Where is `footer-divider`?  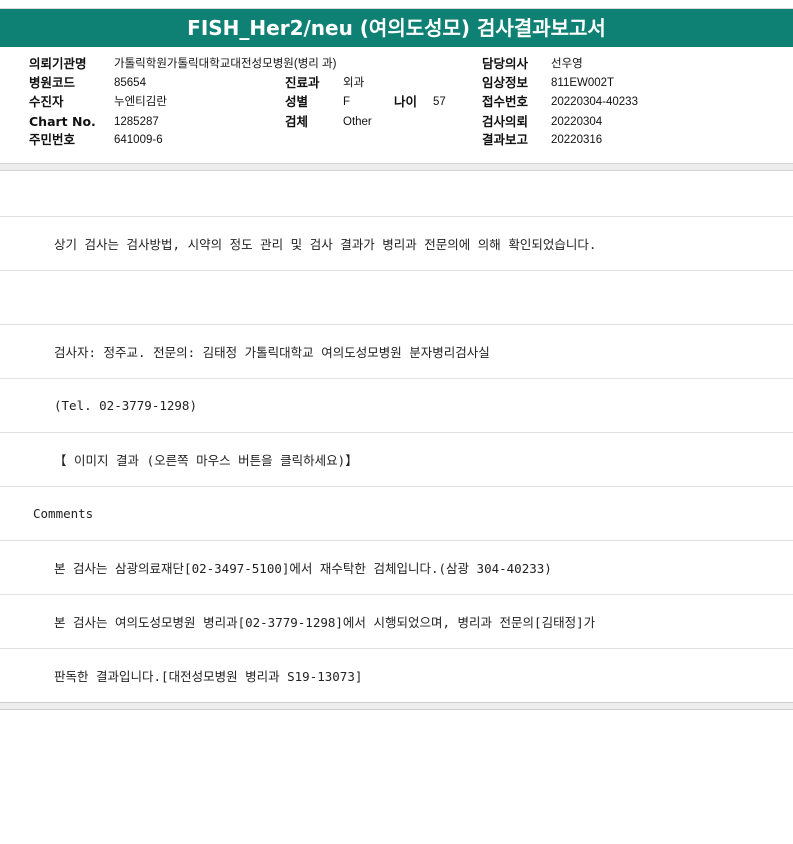
footer-divider is located at coordinates (396, 706).